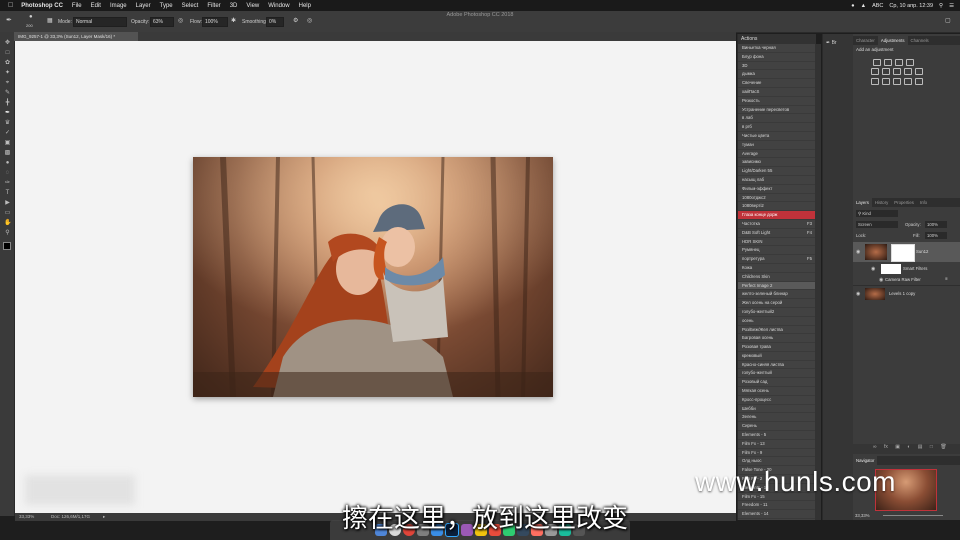  What do you see at coordinates (777, 242) in the screenshot?
I see `action-item: HDR SKIN` at bounding box center [777, 242].